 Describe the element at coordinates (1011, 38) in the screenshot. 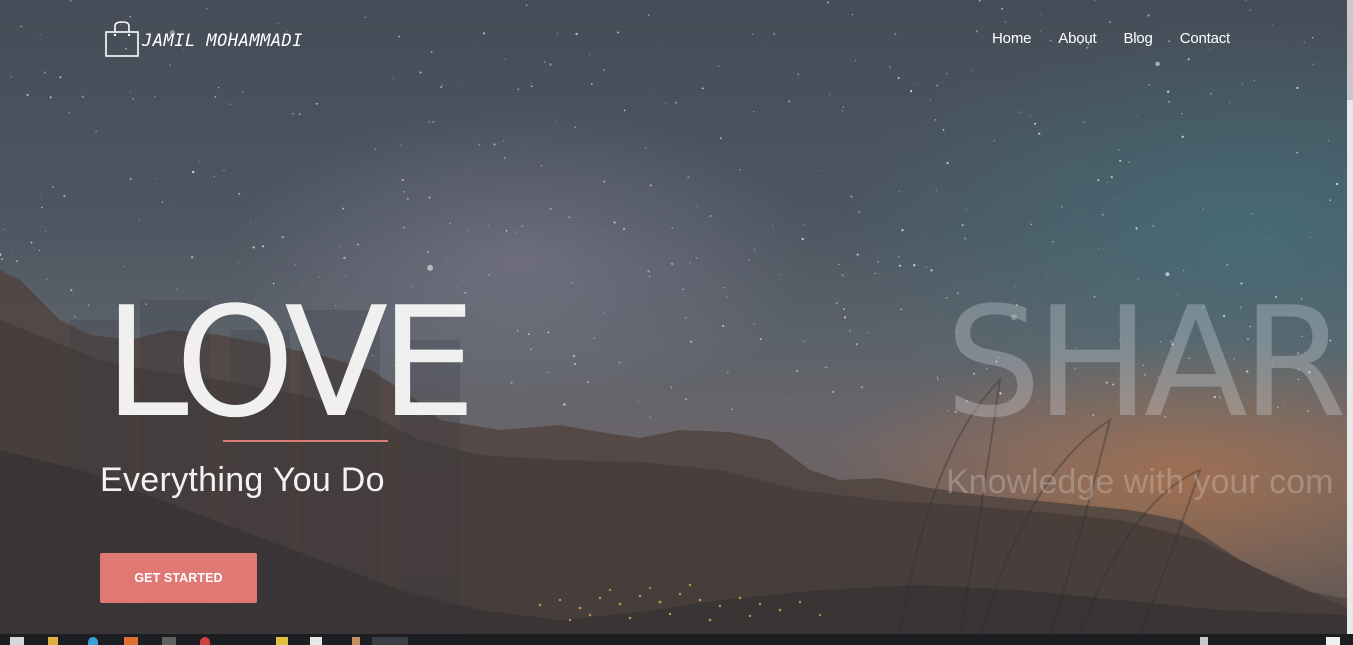

I see `nav-home: Home` at that location.